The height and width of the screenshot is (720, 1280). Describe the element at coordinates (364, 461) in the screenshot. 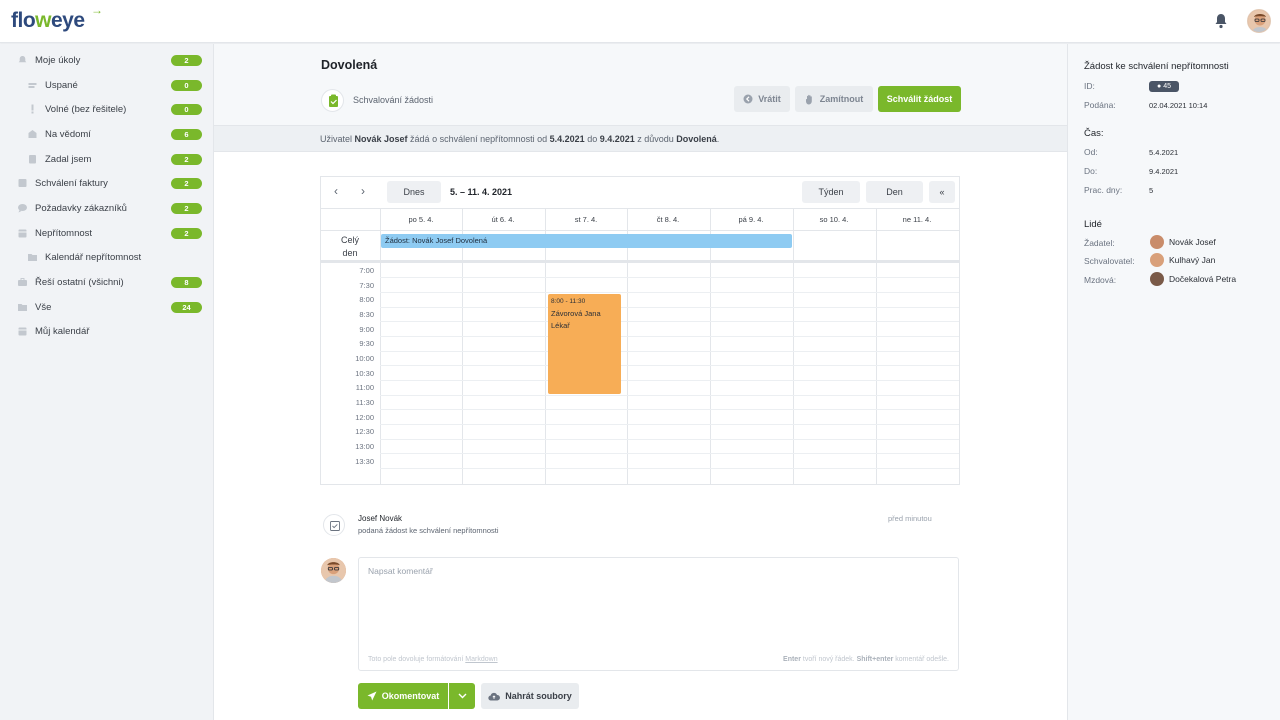

I see `time-label: 13:30` at that location.